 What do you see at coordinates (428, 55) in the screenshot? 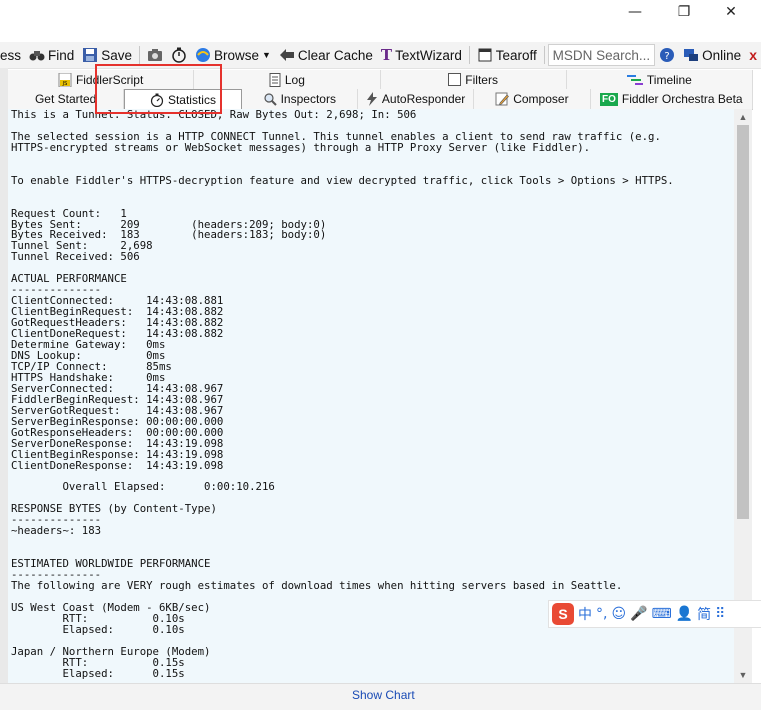
I see `textwizard-label: TextWizard` at bounding box center [428, 55].